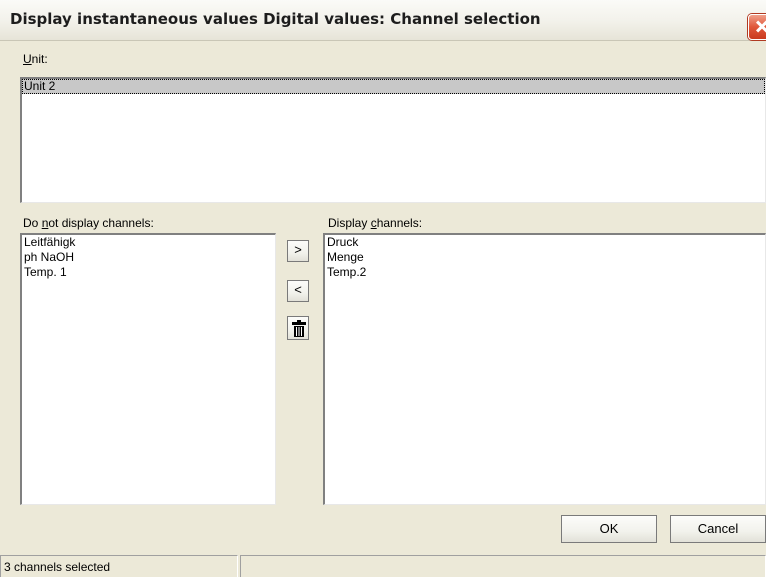 The width and height of the screenshot is (766, 577). I want to click on shown-channels-label: Display channels:, so click(375, 223).